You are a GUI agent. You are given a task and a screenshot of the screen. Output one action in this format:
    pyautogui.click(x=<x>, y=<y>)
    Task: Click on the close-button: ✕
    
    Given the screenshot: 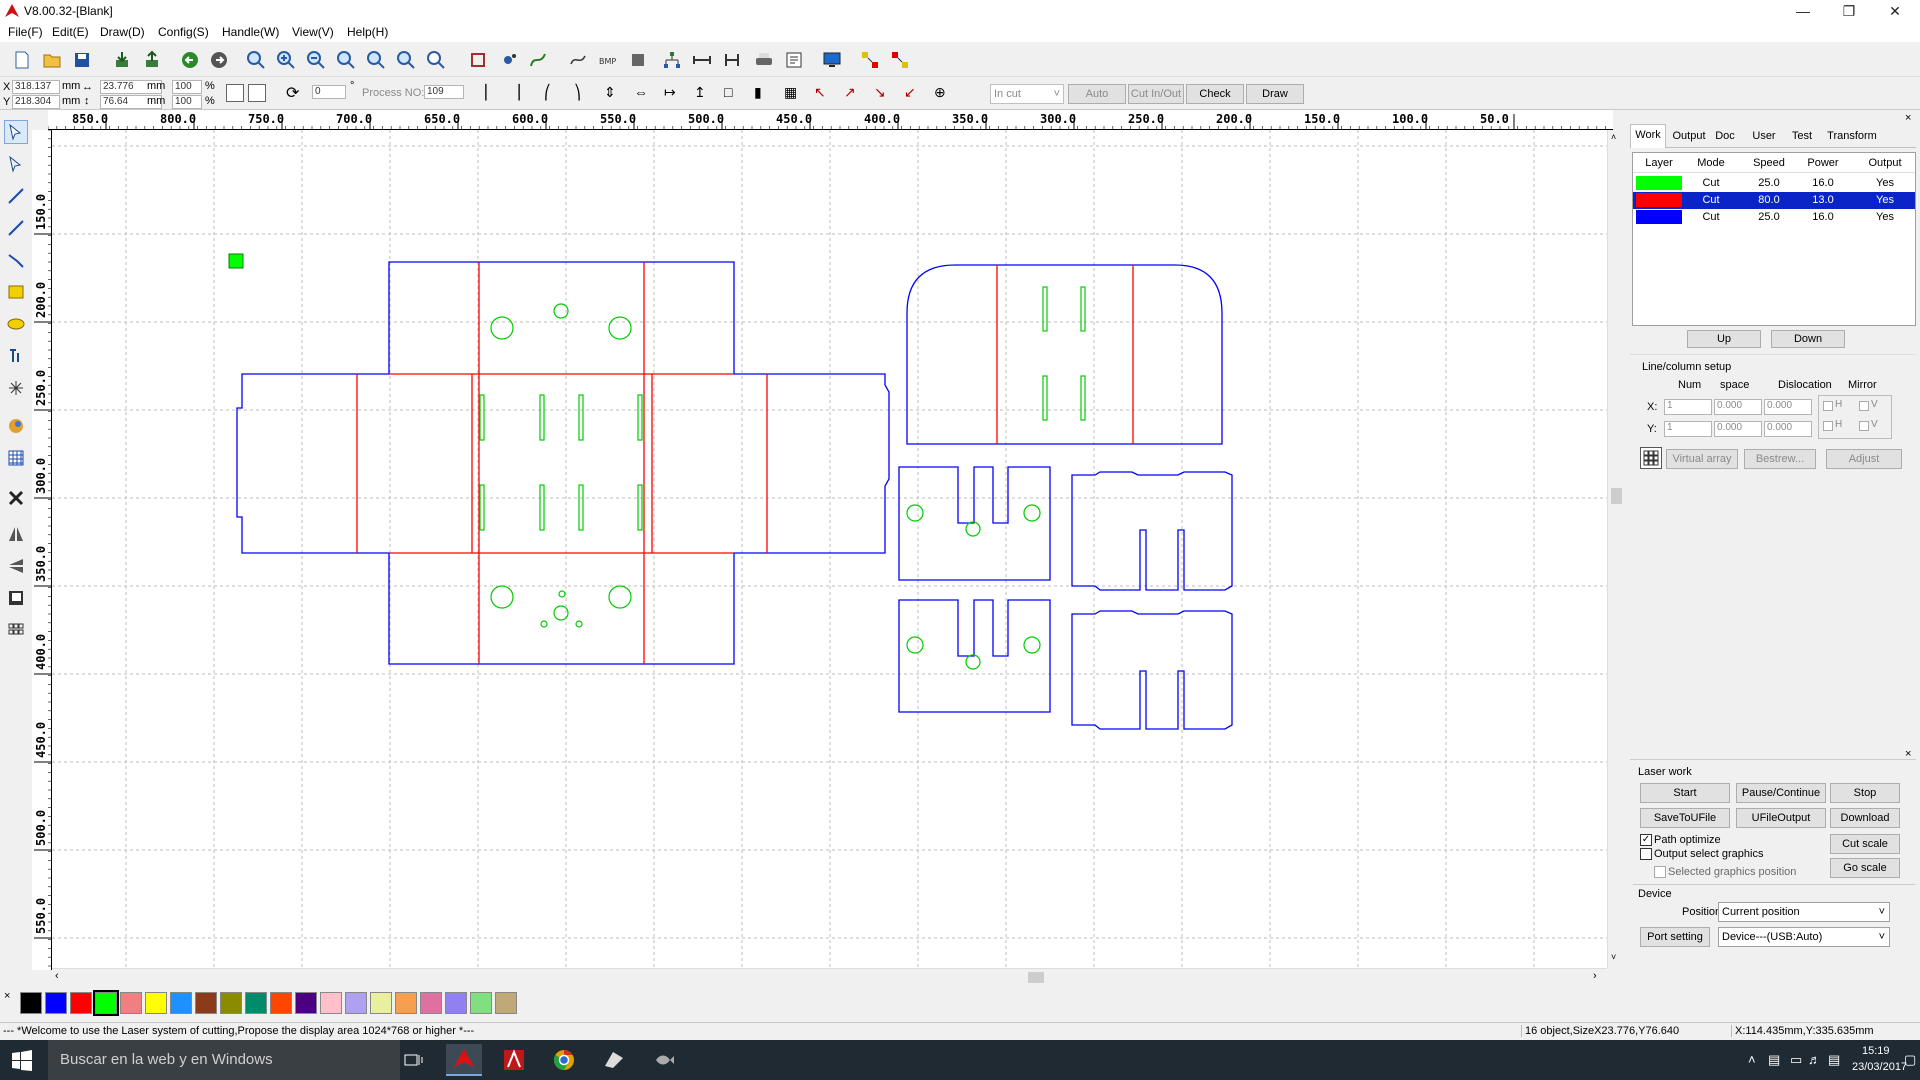 What is the action you would take?
    pyautogui.click(x=1895, y=11)
    